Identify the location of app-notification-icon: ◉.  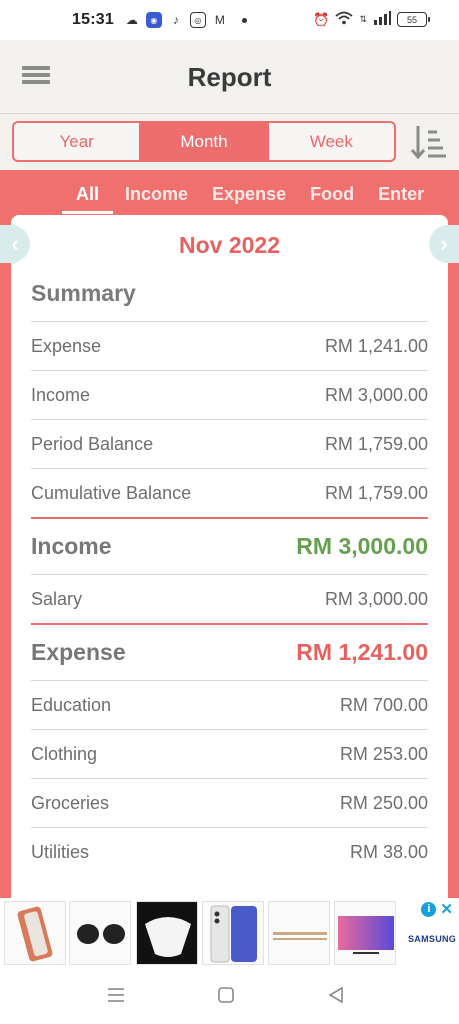
(153, 20).